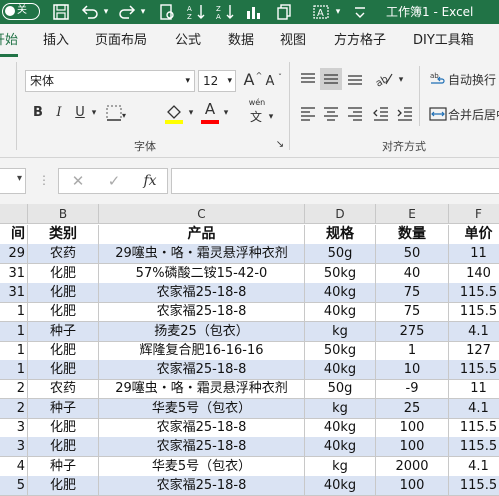  Describe the element at coordinates (335, 181) in the screenshot. I see `formula-input` at that location.